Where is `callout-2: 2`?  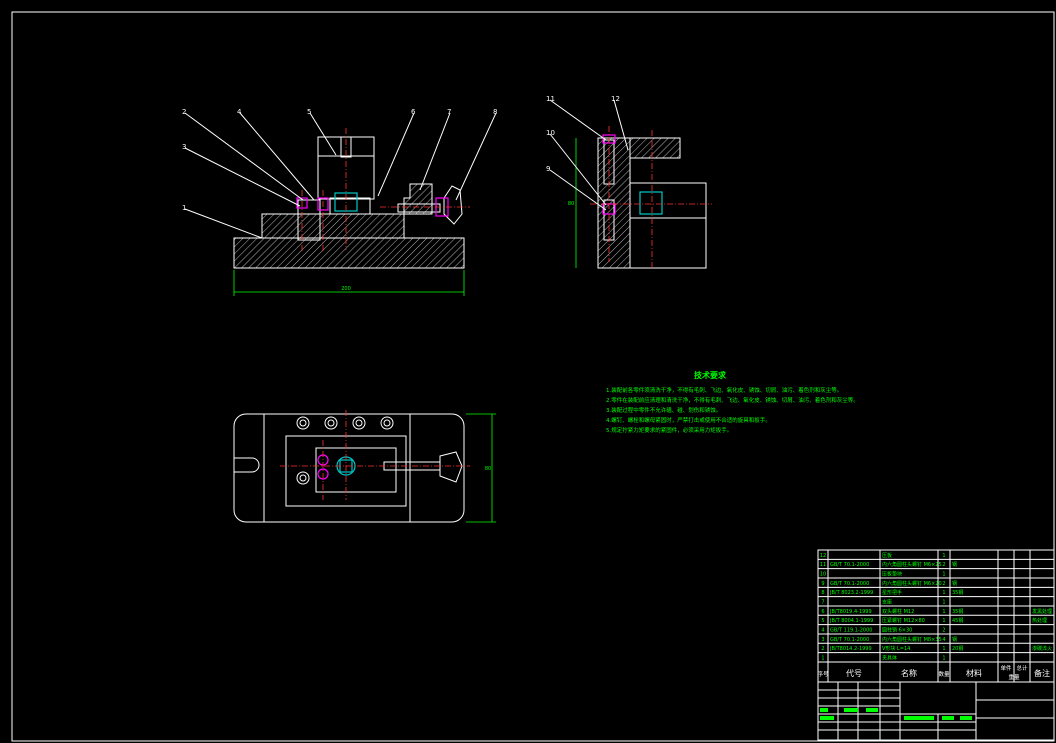
callout-2: 2 is located at coordinates (184, 112).